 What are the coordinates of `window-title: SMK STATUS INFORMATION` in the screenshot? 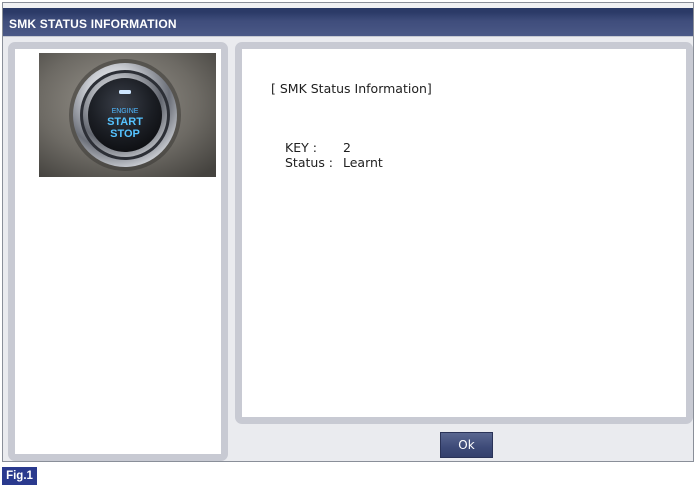 It's located at (93, 24).